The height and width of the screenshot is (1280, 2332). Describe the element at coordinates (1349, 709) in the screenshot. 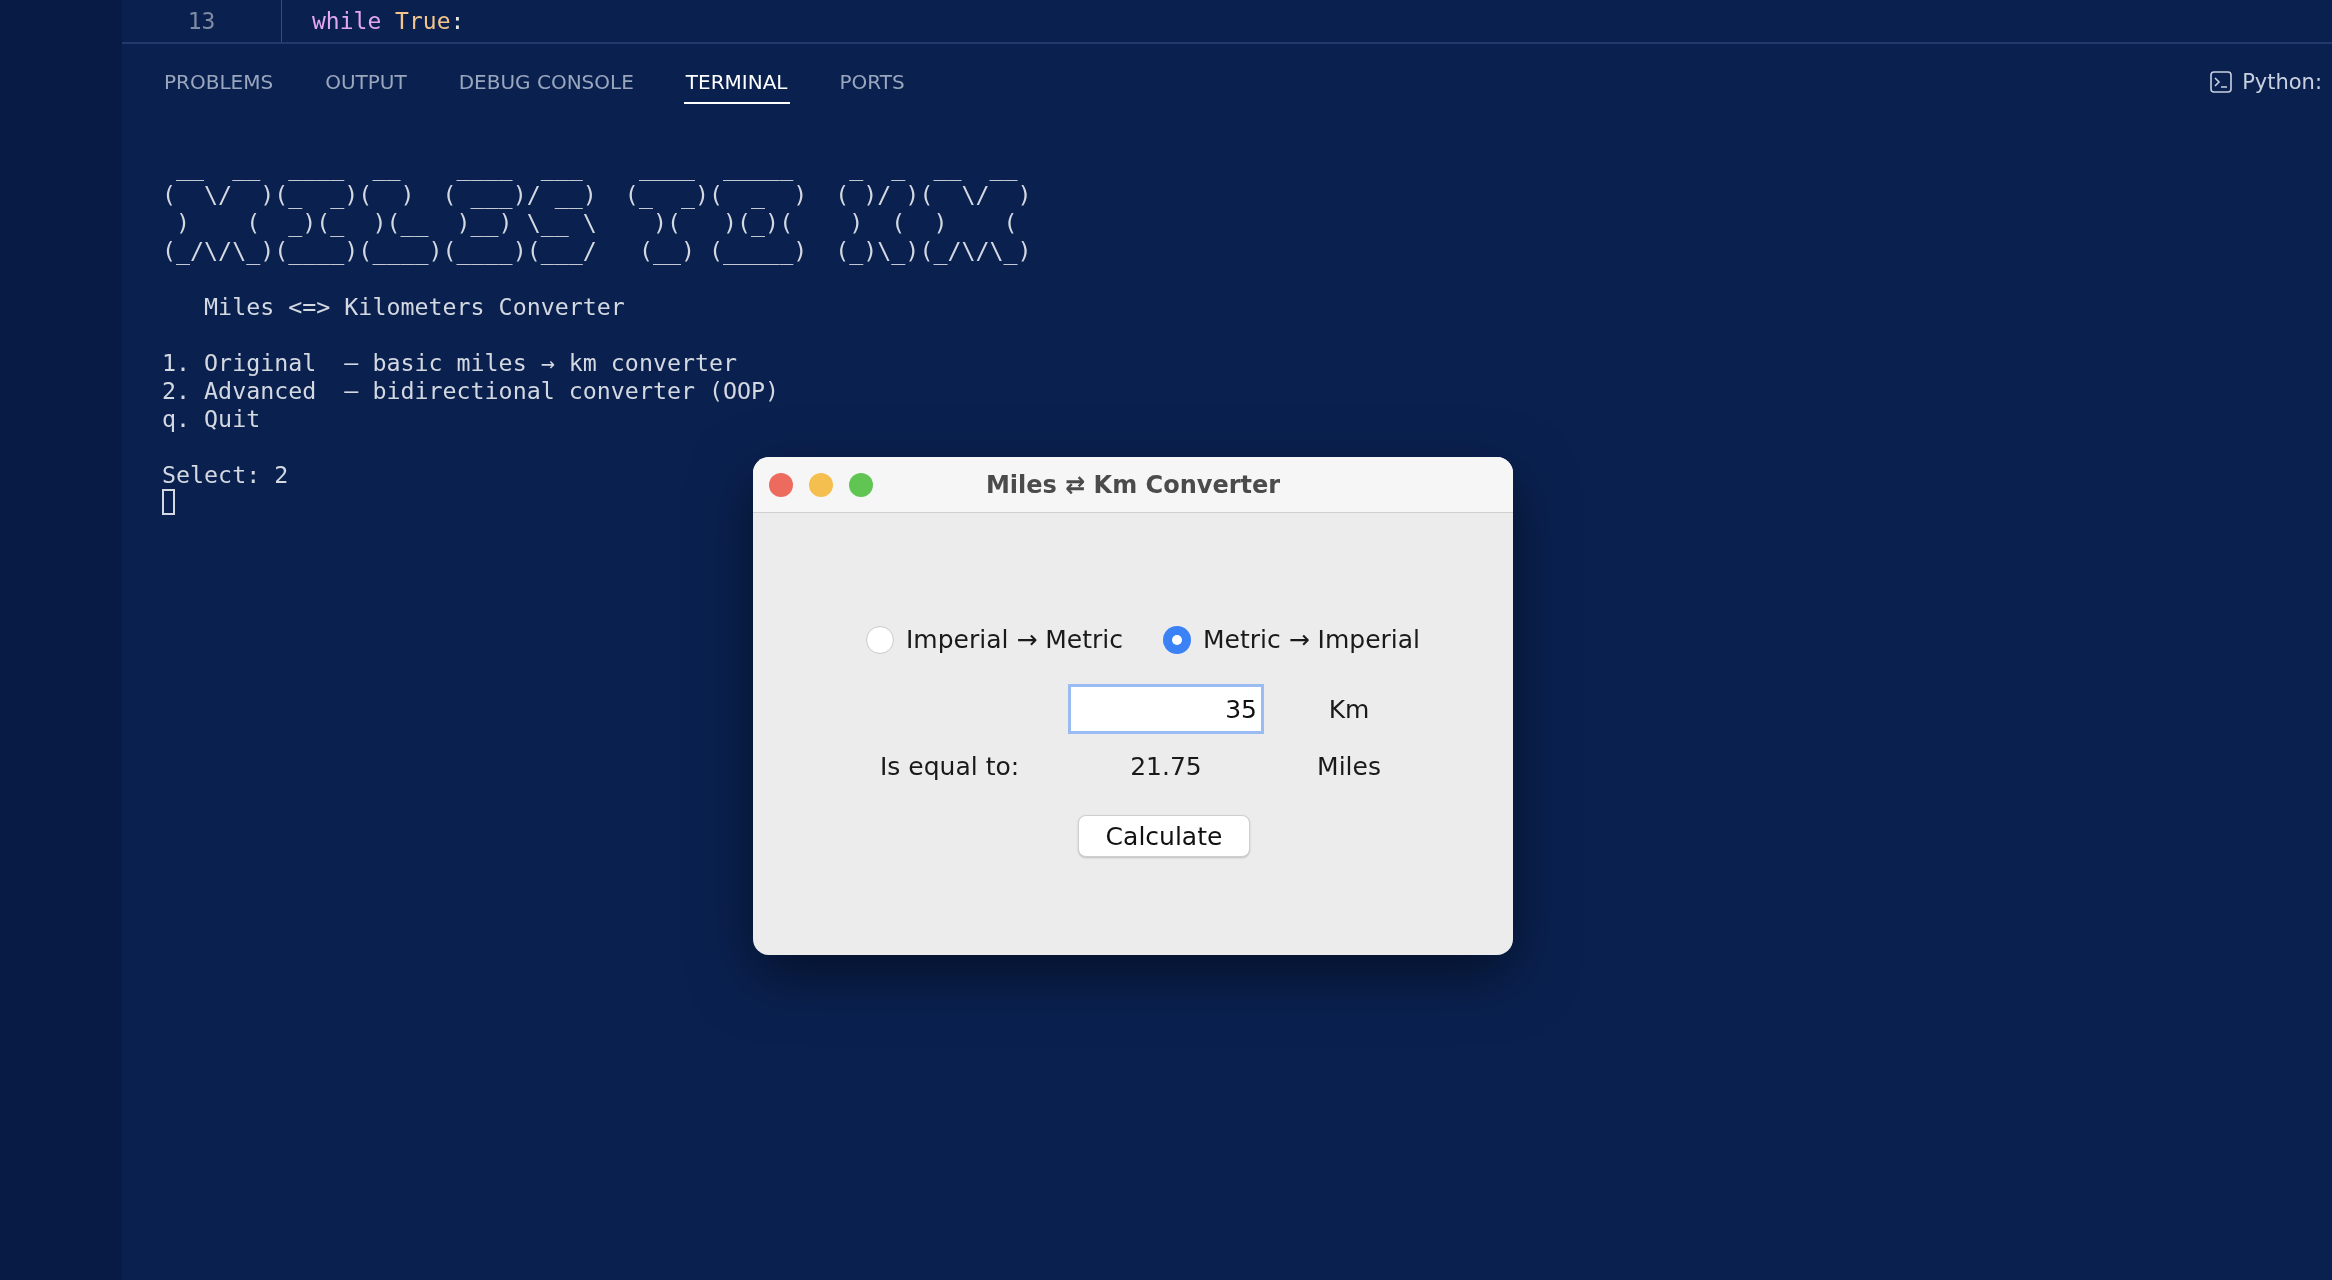

I see `unit-label: Km` at that location.